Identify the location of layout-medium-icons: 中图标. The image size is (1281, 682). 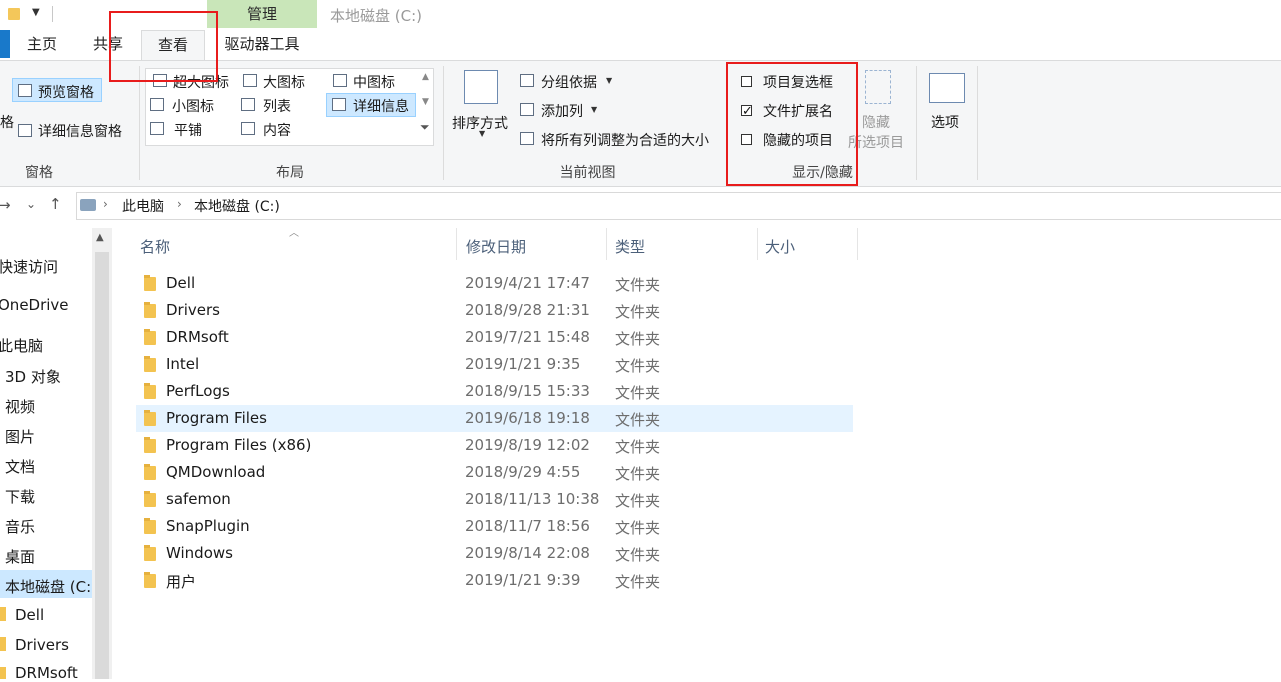
(374, 82).